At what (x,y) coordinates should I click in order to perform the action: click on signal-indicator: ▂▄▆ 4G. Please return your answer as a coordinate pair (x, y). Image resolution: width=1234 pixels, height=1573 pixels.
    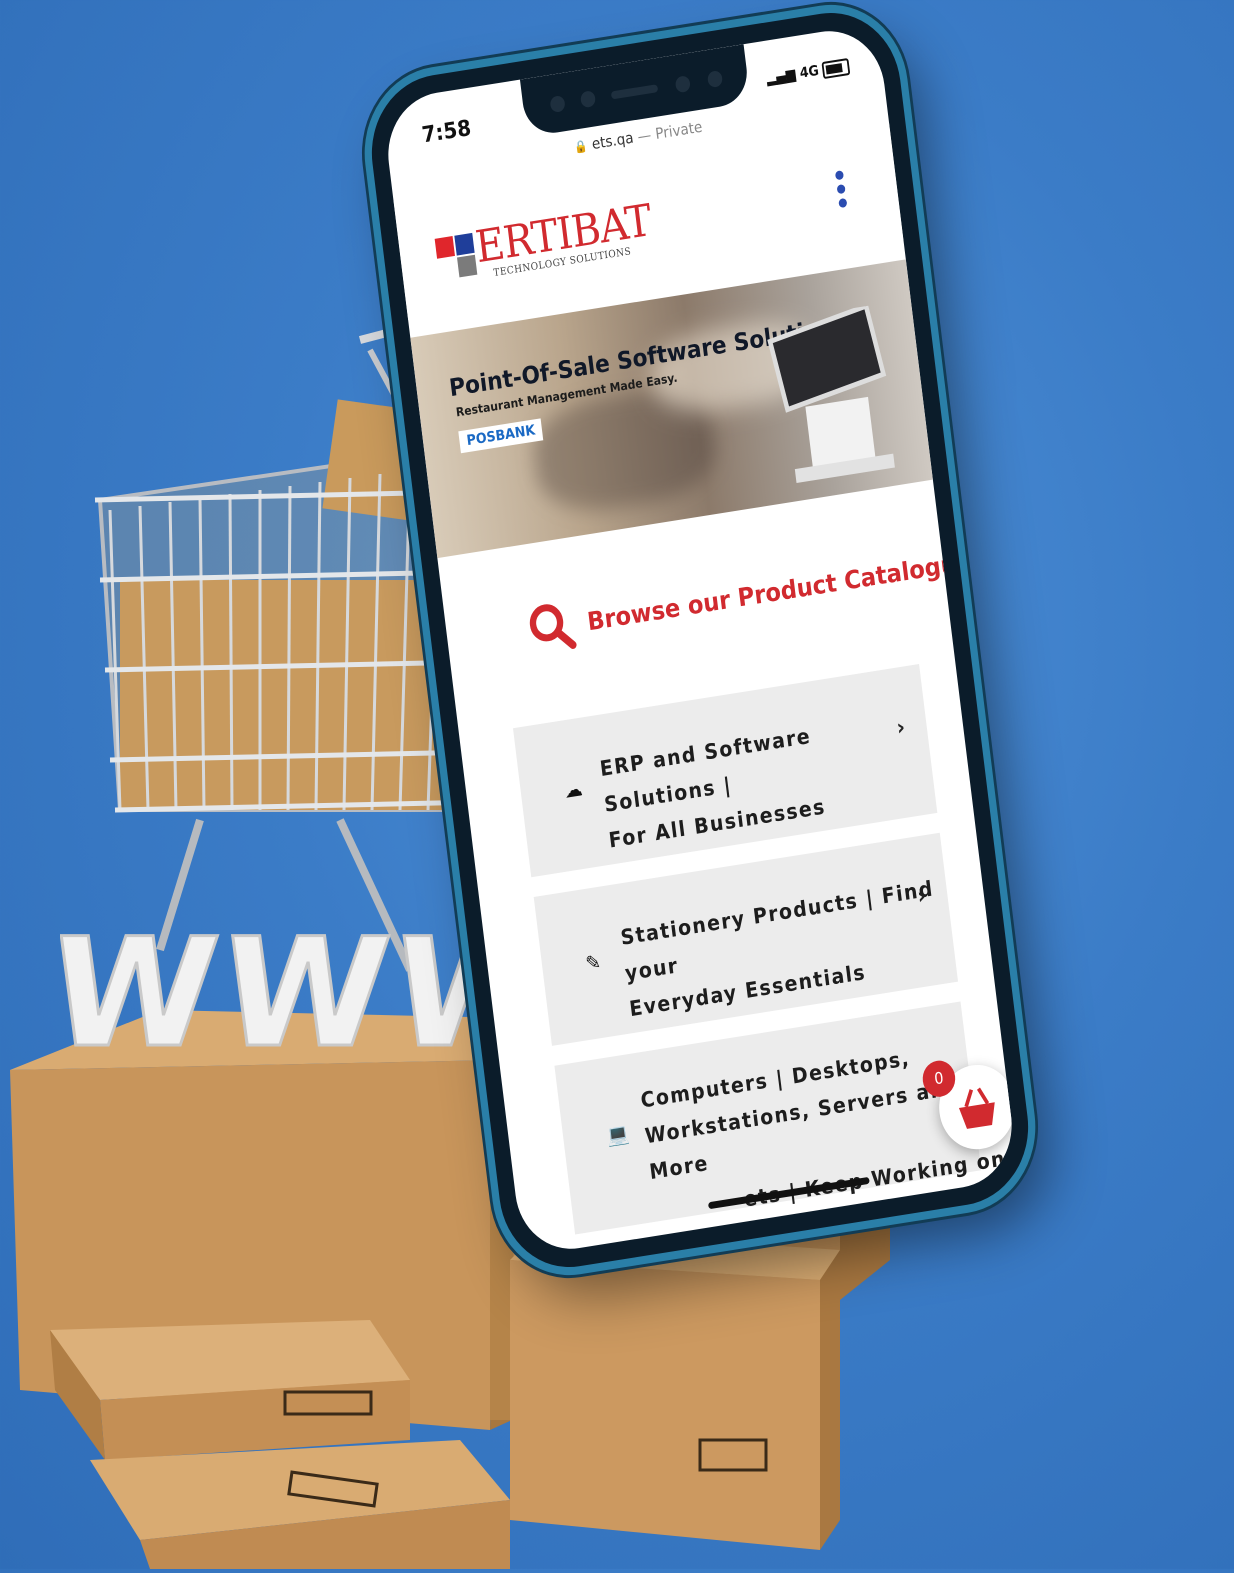
    Looking at the image, I should click on (792, 74).